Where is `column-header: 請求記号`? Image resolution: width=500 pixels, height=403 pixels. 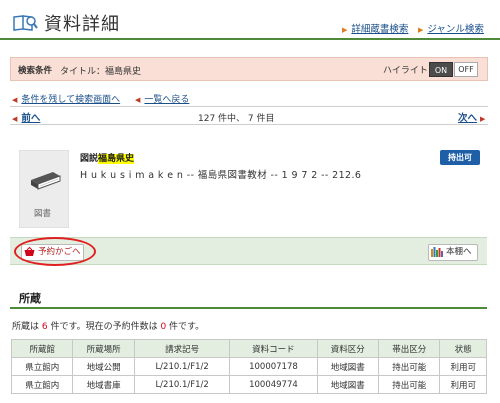
column-header: 請求記号 is located at coordinates (182, 348).